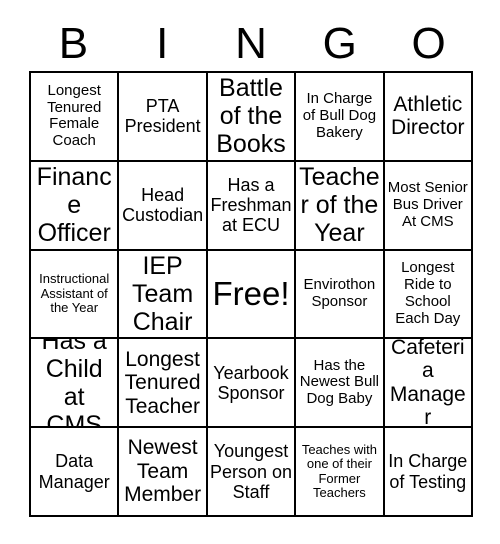 This screenshot has height=544, width=500. I want to click on bingo-cell-o1: Athletic Director, so click(428, 117).